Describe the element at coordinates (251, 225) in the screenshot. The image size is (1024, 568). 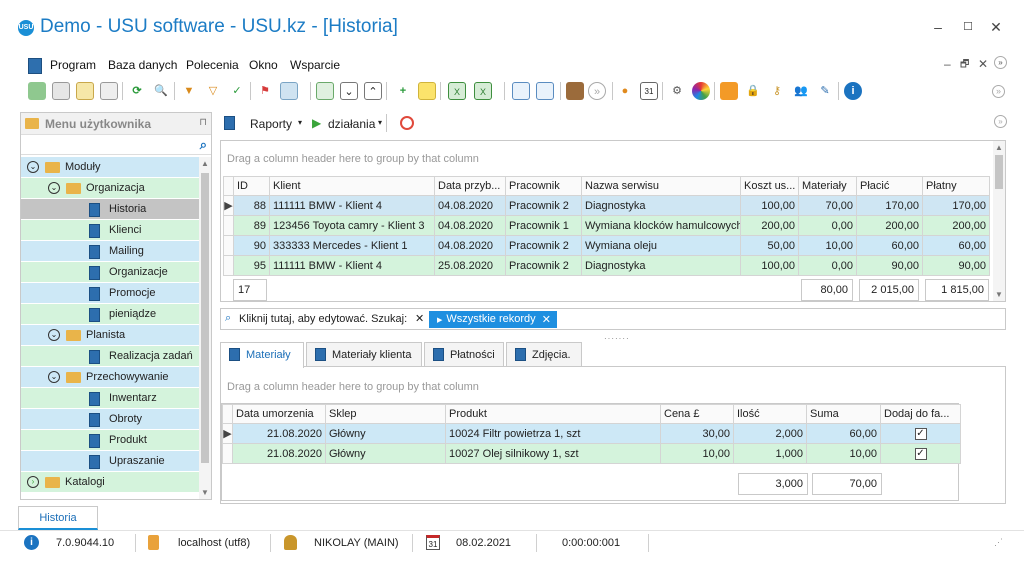
I see `table-cell: 89` at that location.